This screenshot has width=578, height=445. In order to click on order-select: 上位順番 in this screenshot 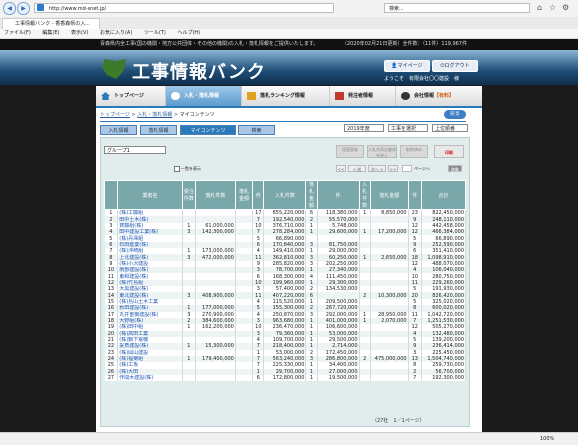, I will do `click(450, 128)`.